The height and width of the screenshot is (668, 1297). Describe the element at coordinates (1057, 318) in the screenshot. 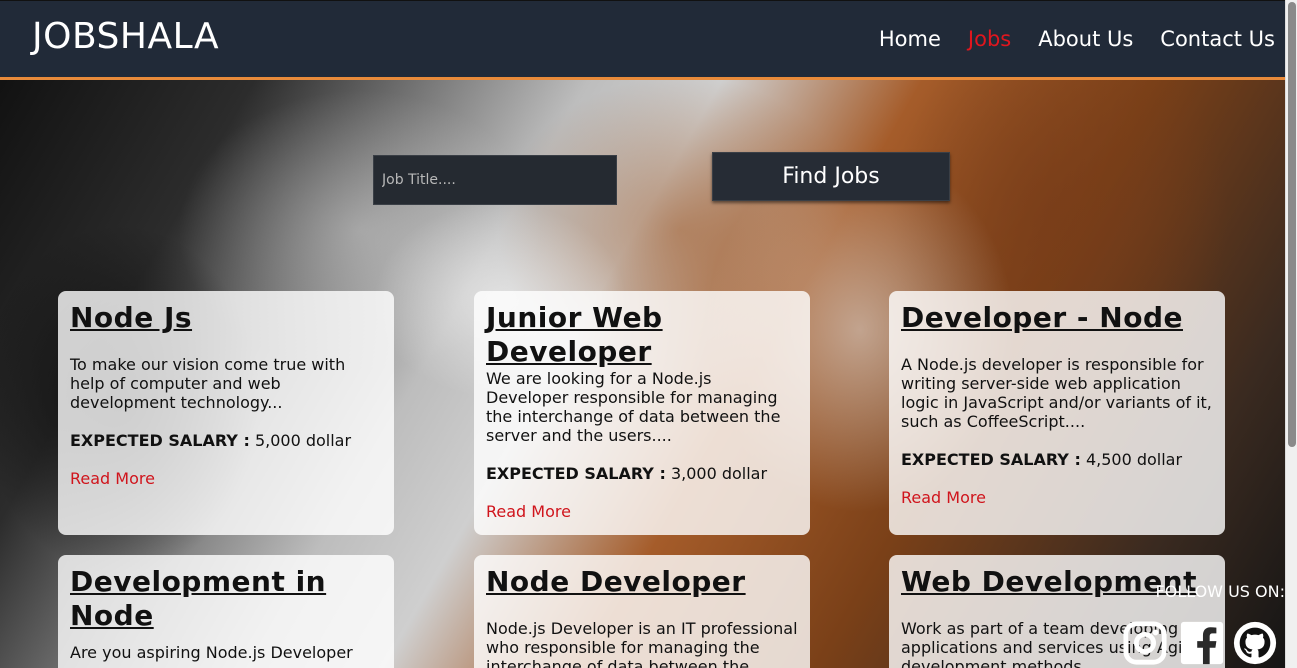

I see `job-title-link: Developer - Node` at that location.